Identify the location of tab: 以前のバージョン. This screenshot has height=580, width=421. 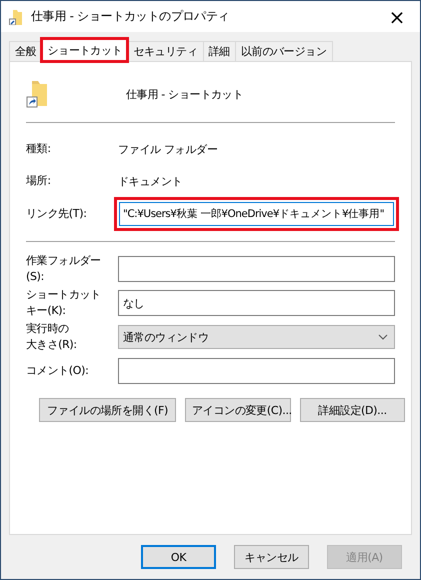
(283, 51).